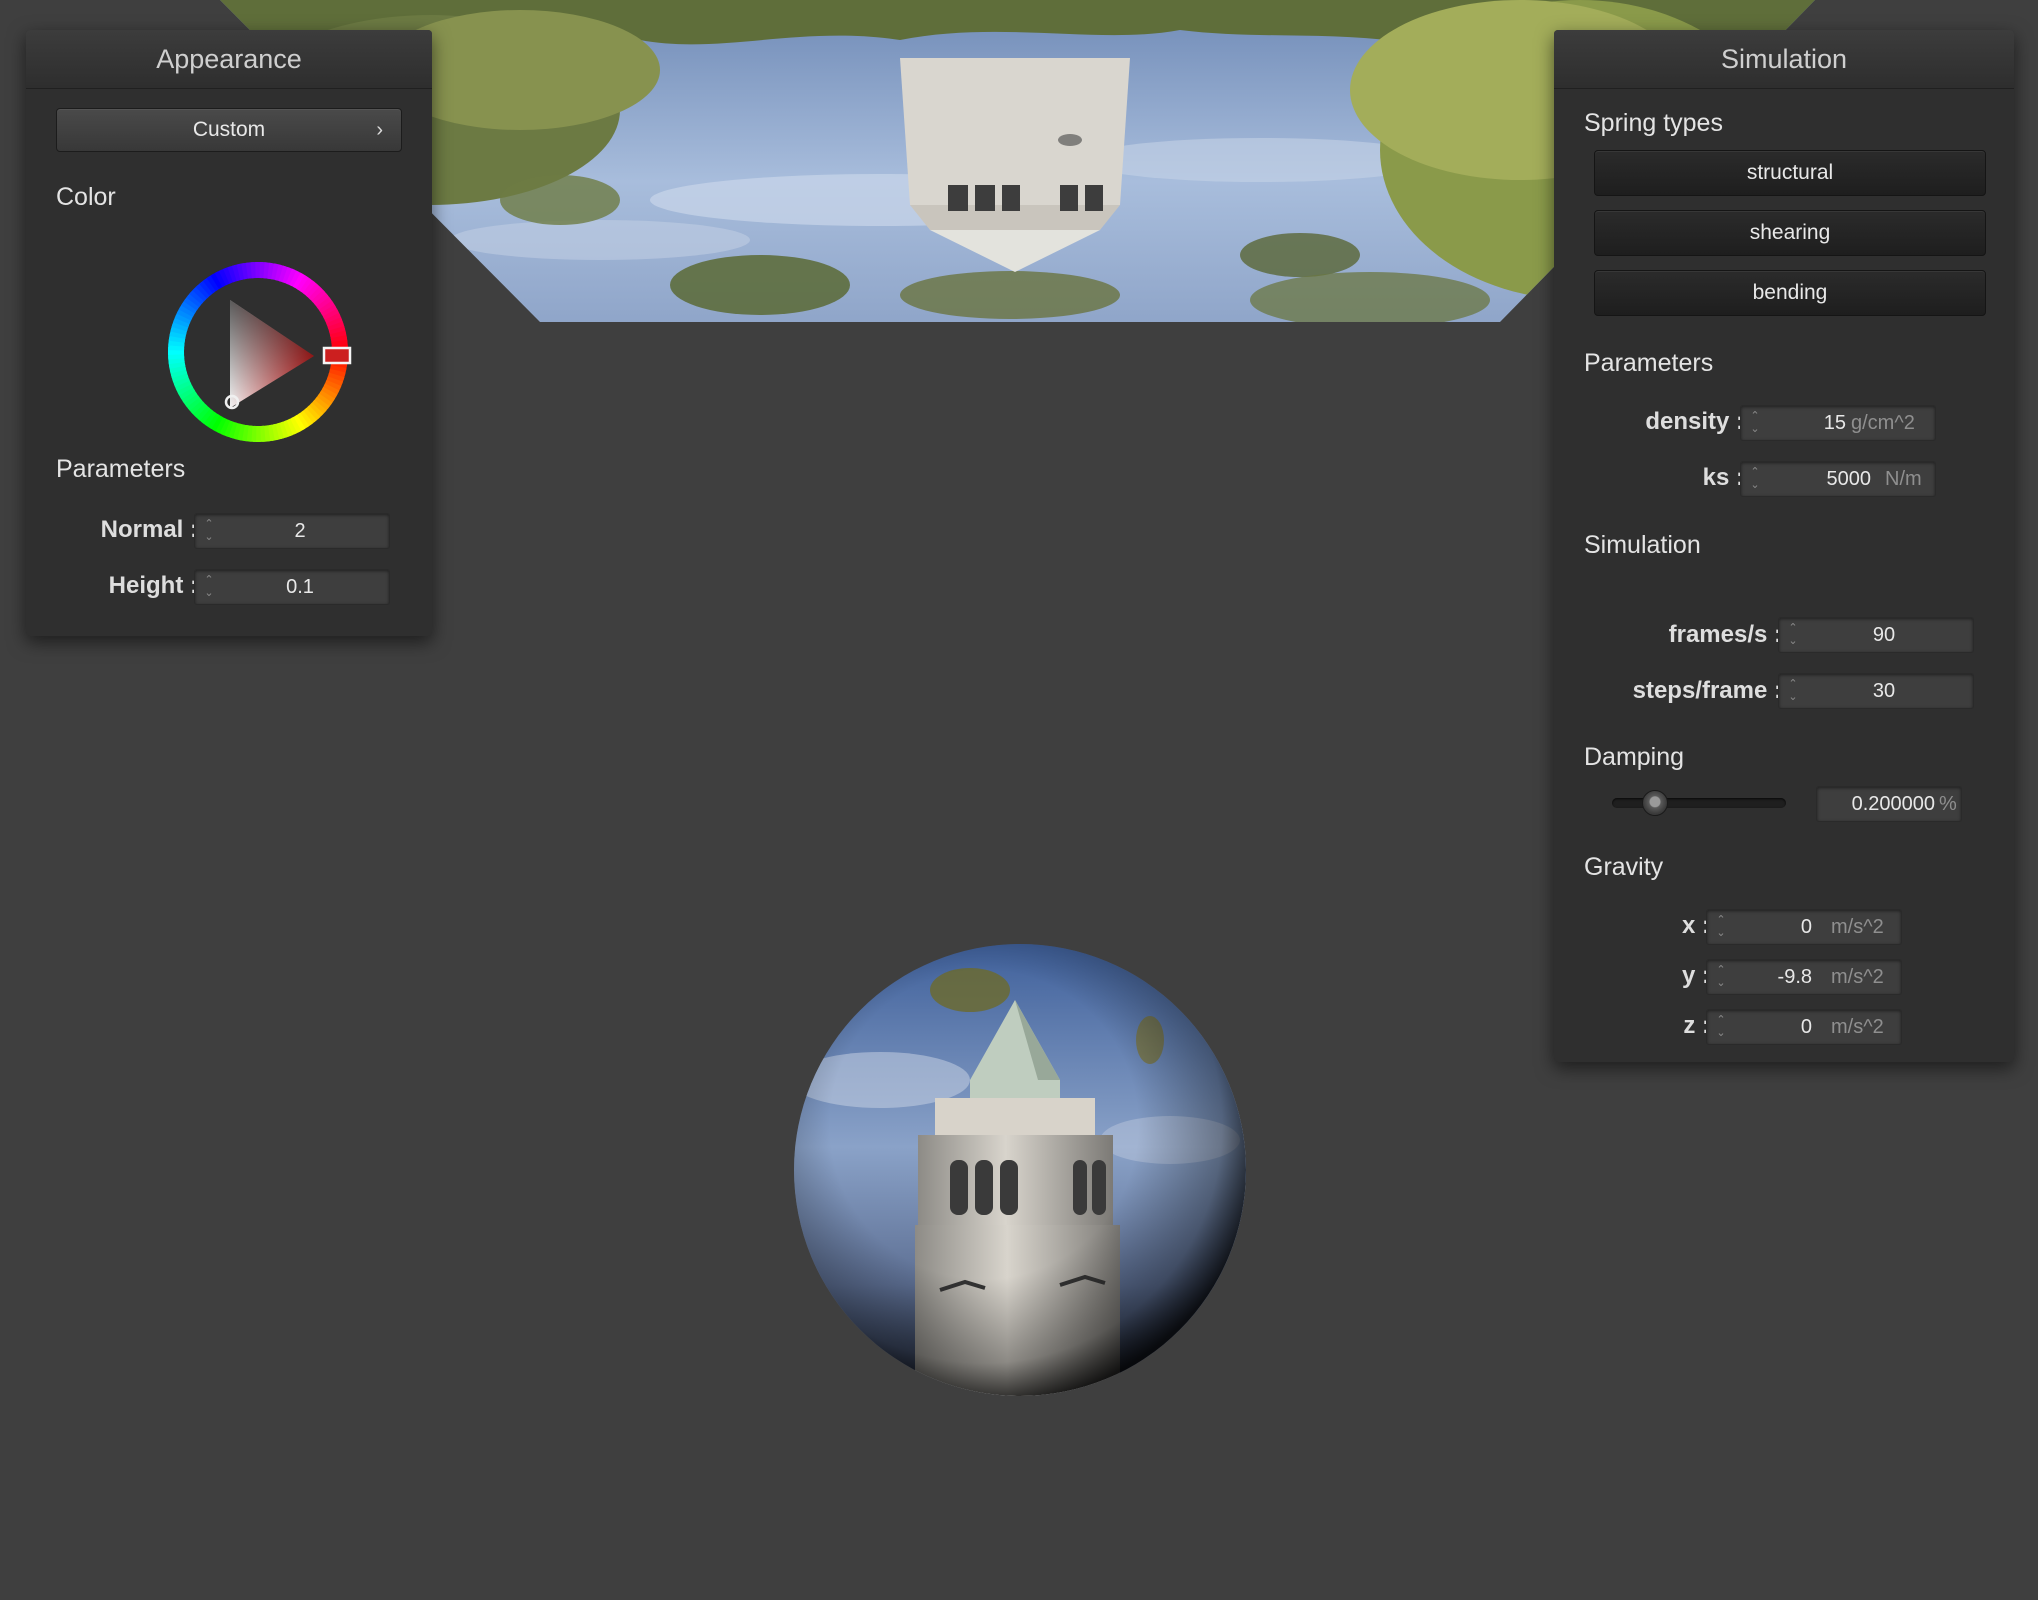  I want to click on fps-label: frames/s :, so click(1725, 634).